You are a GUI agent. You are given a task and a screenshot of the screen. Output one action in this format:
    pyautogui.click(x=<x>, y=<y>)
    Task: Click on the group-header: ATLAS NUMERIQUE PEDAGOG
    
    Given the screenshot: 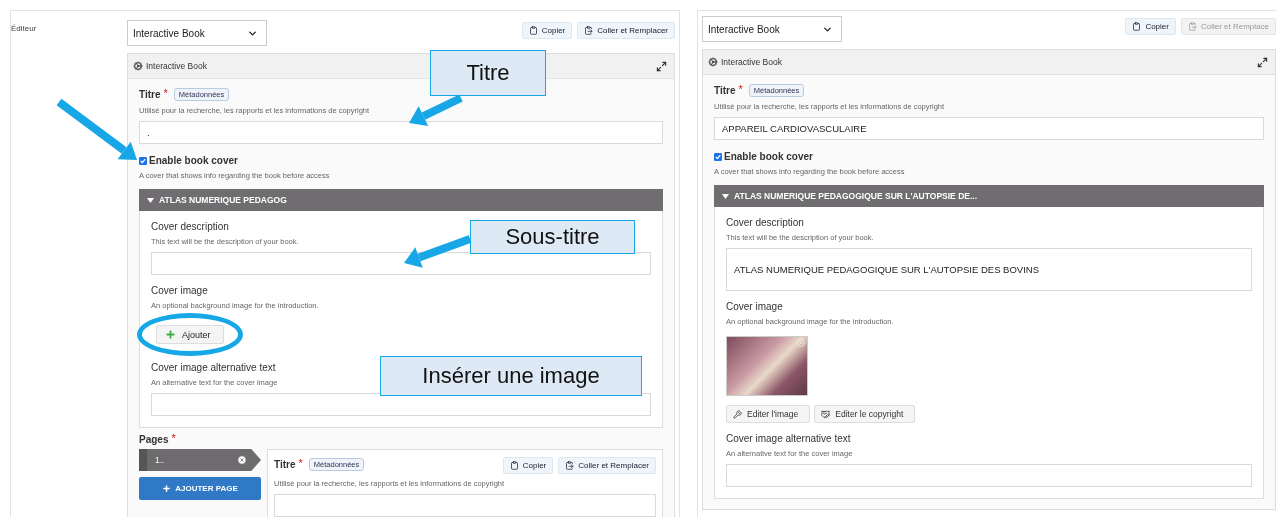 What is the action you would take?
    pyautogui.click(x=401, y=200)
    